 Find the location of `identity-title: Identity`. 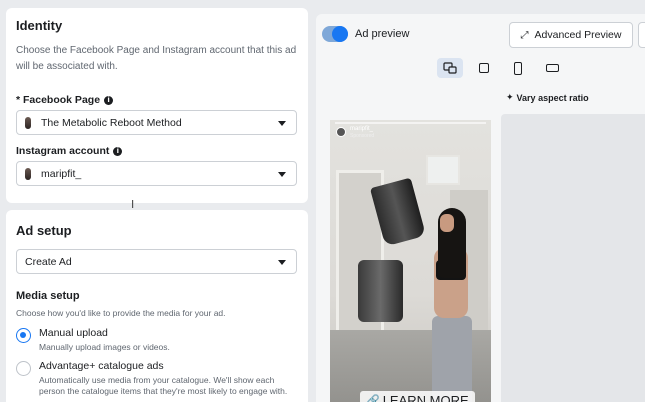

identity-title: Identity is located at coordinates (39, 25).